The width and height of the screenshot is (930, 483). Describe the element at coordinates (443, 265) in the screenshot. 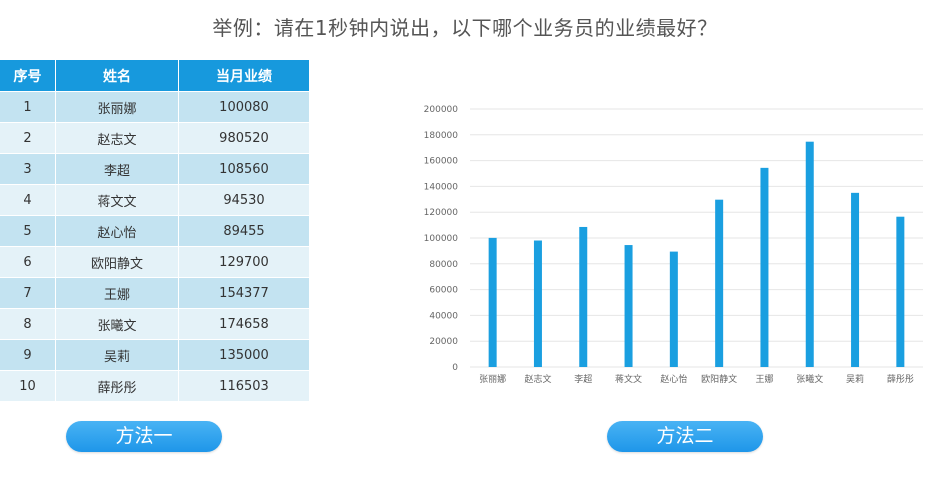

I see `y-tick-label: 80000` at that location.